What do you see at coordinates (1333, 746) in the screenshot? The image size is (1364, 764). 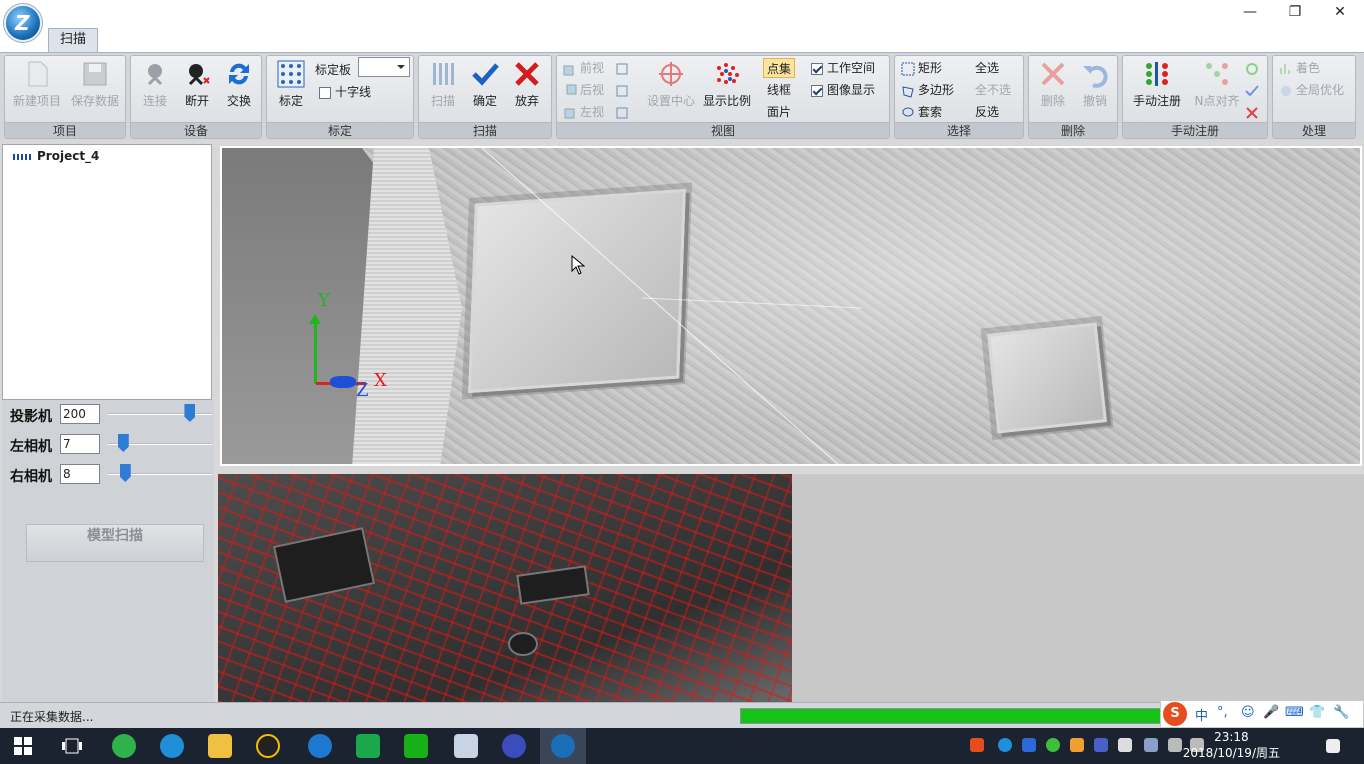 I see `notification-icon` at bounding box center [1333, 746].